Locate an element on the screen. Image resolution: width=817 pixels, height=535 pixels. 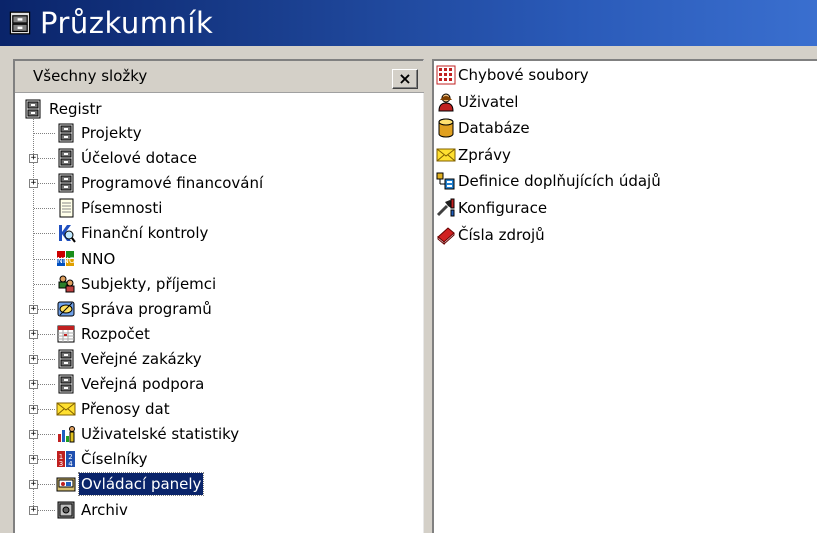
tree-item: + Rozpočet is located at coordinates (215, 334).